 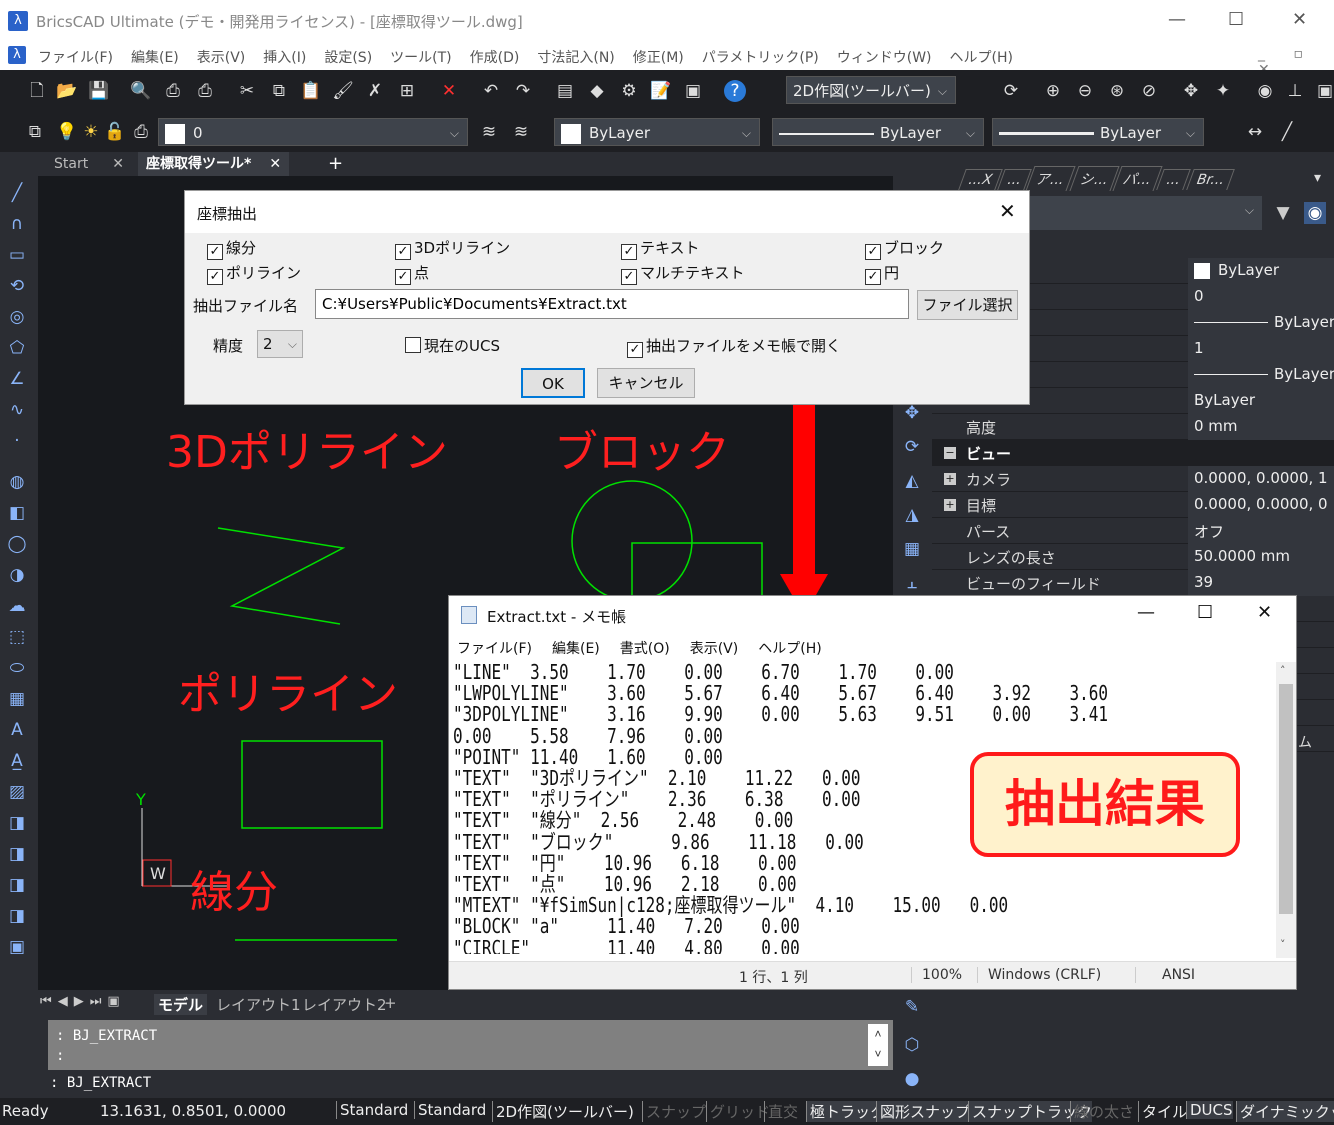 I want to click on menu-item: 編集(E), so click(x=155, y=57).